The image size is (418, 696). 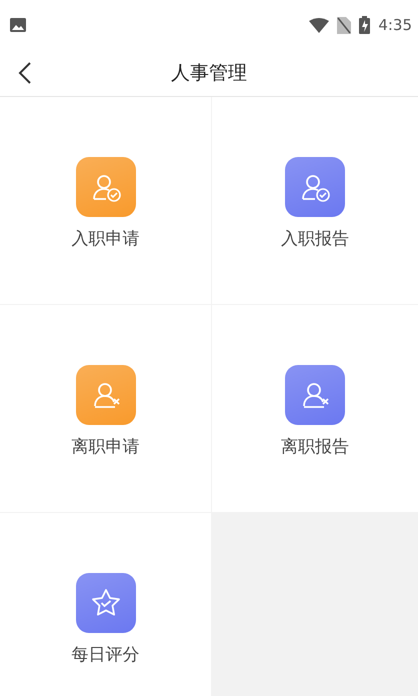 What do you see at coordinates (106, 655) in the screenshot?
I see `tile-label: 每日评分` at bounding box center [106, 655].